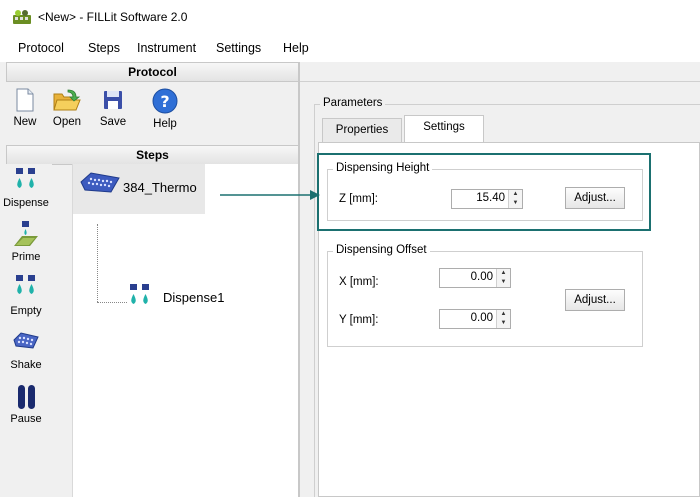 Image resolution: width=700 pixels, height=497 pixels. I want to click on palette-shake: Shake, so click(28, 349).